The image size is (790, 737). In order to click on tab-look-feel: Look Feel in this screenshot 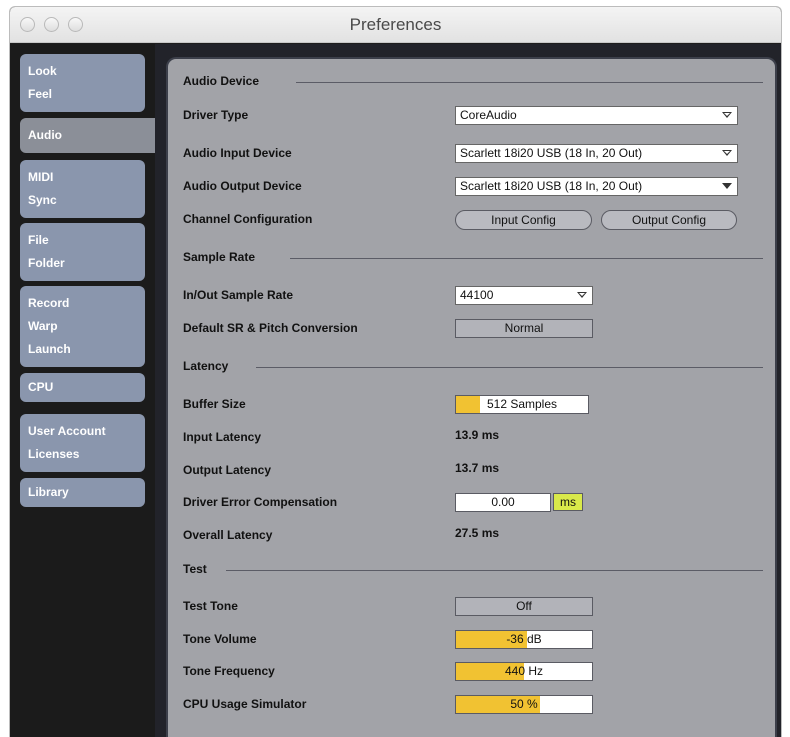, I will do `click(82, 83)`.